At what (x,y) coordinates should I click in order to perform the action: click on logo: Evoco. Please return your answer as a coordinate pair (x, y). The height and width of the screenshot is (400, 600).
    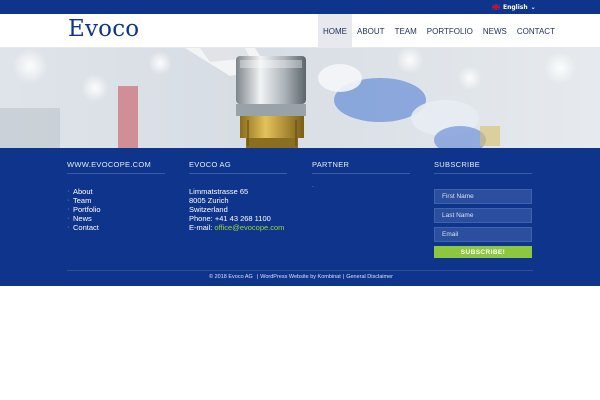
    Looking at the image, I should click on (103, 29).